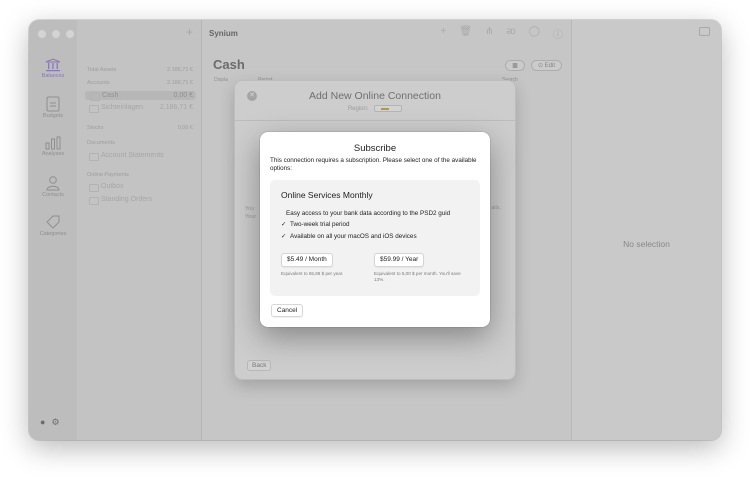  I want to click on account-name: Stocks, so click(95, 128).